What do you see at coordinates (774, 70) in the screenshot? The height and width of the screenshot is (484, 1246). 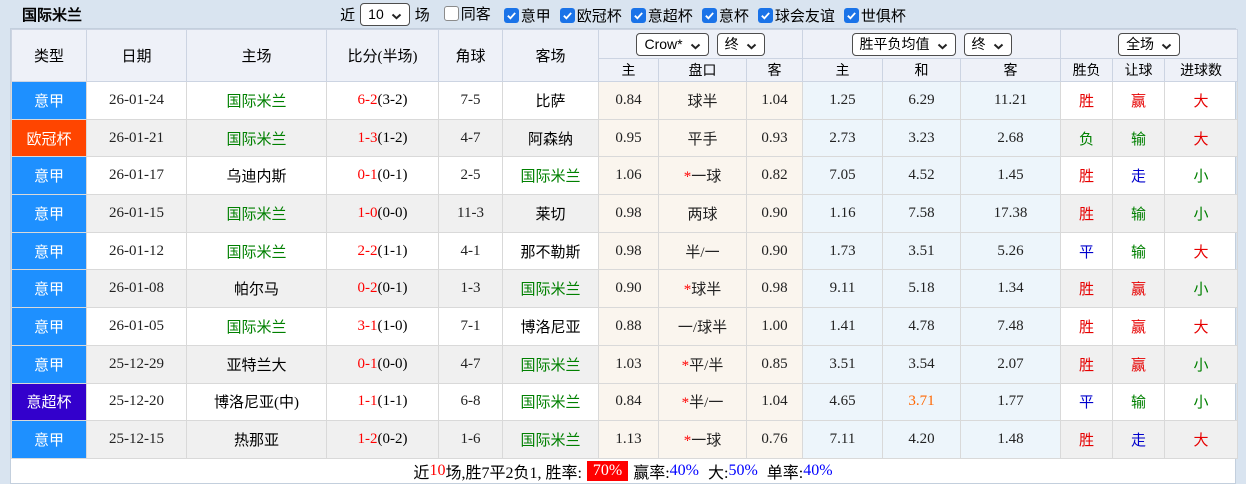 I see `sub-header-crow-away: 客` at bounding box center [774, 70].